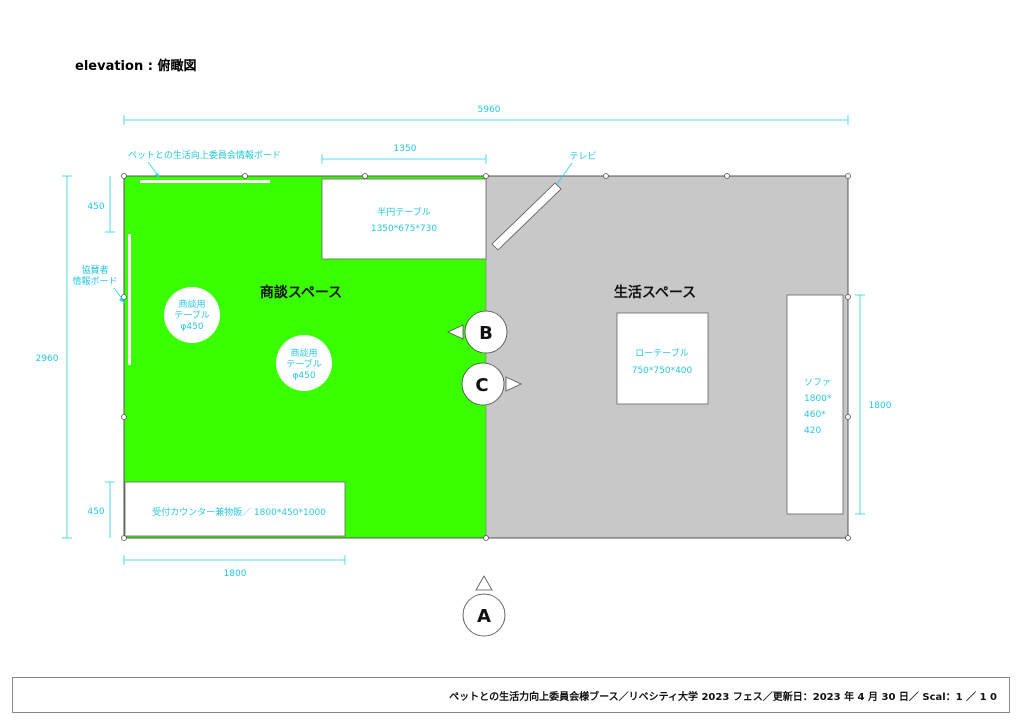 This screenshot has height=724, width=1024. What do you see at coordinates (94, 270) in the screenshot?
I see `sponsor-board-label-line1: 協賛者` at bounding box center [94, 270].